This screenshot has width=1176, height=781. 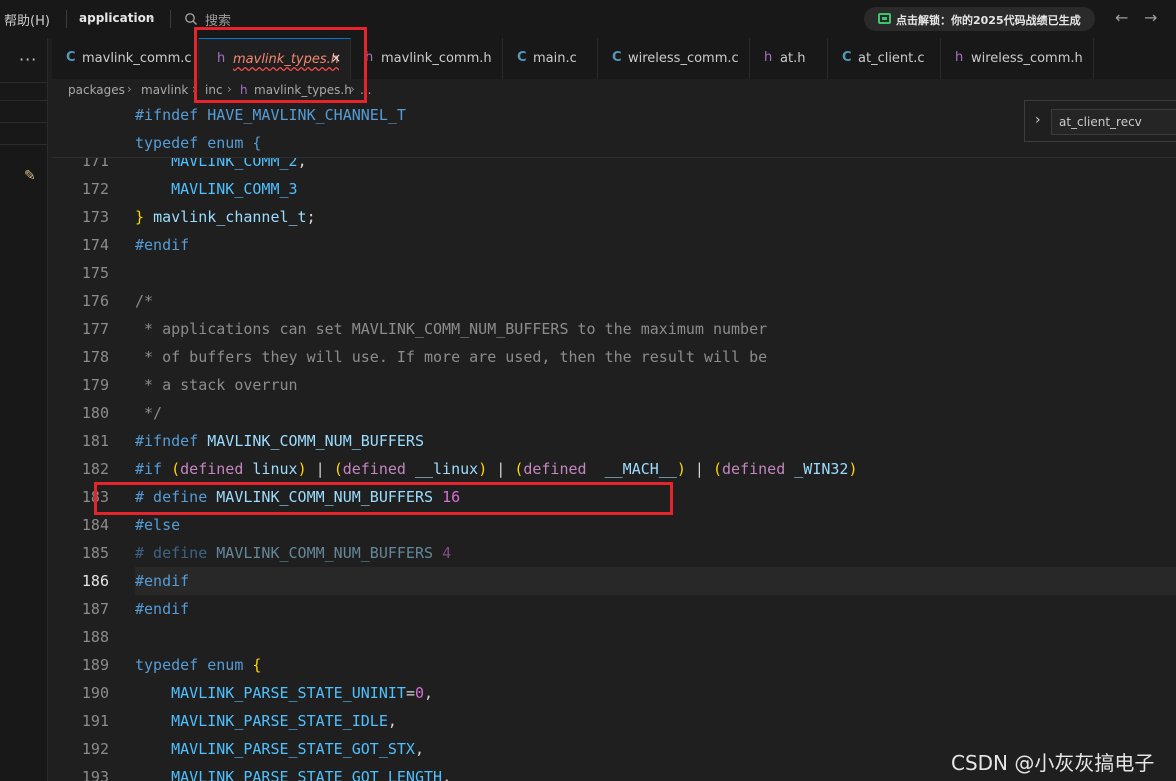 What do you see at coordinates (95, 693) in the screenshot?
I see `line-number: 190` at bounding box center [95, 693].